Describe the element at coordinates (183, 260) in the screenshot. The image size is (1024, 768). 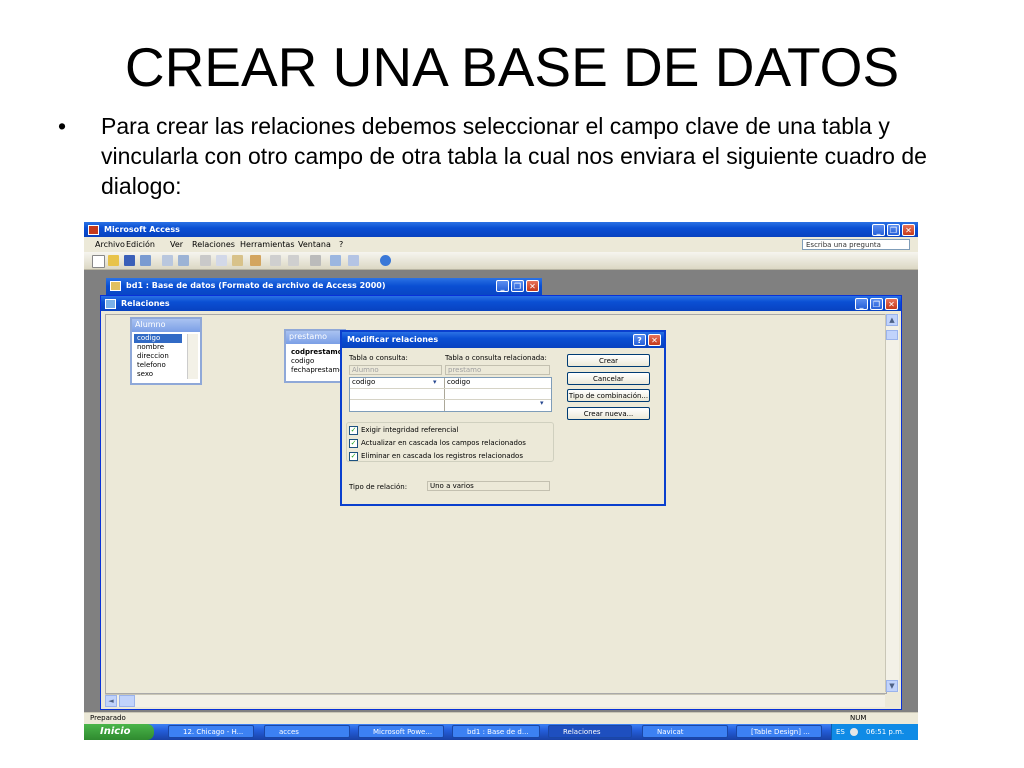
I see `spelling-icon` at that location.